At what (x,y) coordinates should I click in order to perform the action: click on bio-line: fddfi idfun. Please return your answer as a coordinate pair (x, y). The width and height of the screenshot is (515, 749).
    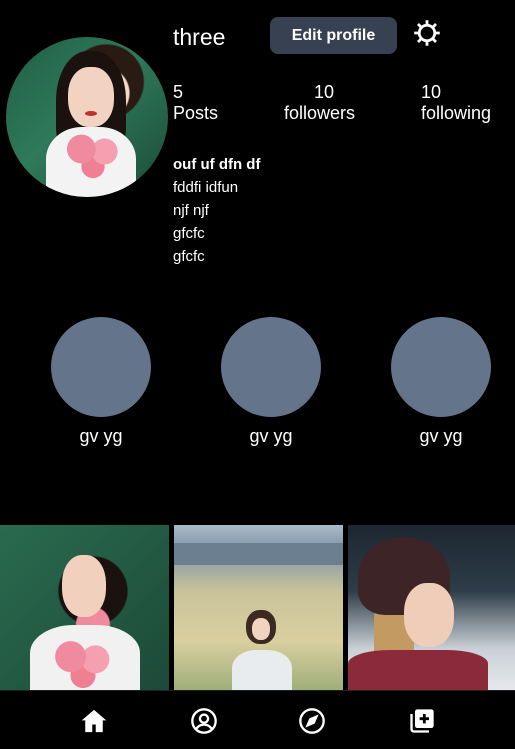
    Looking at the image, I should click on (206, 187).